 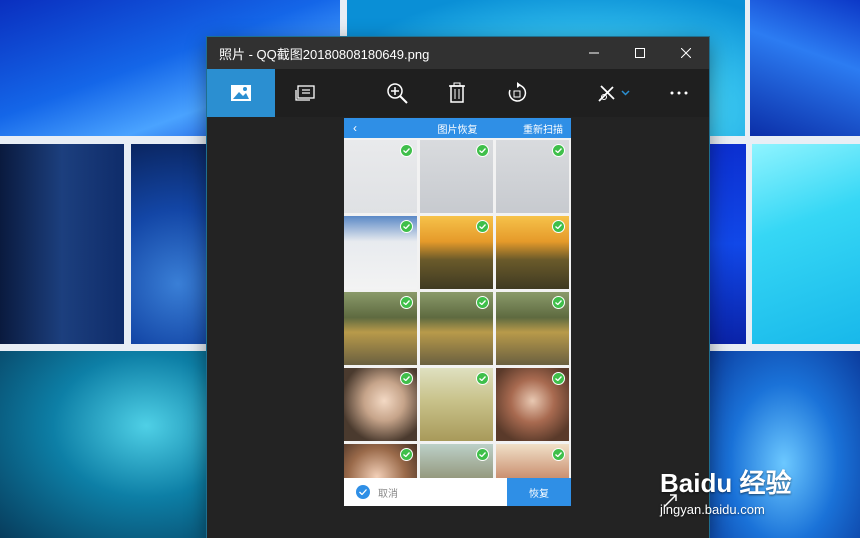 I want to click on phone-footer: 取消 恢复, so click(x=457, y=492).